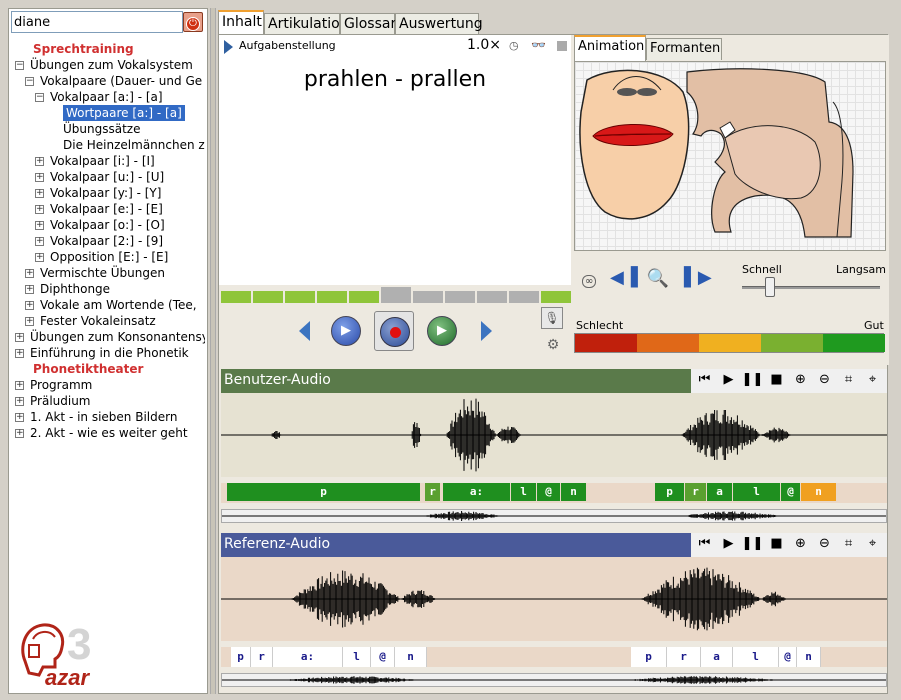 The width and height of the screenshot is (901, 700). What do you see at coordinates (514, 45) in the screenshot?
I see `clock-icon: ◷` at bounding box center [514, 45].